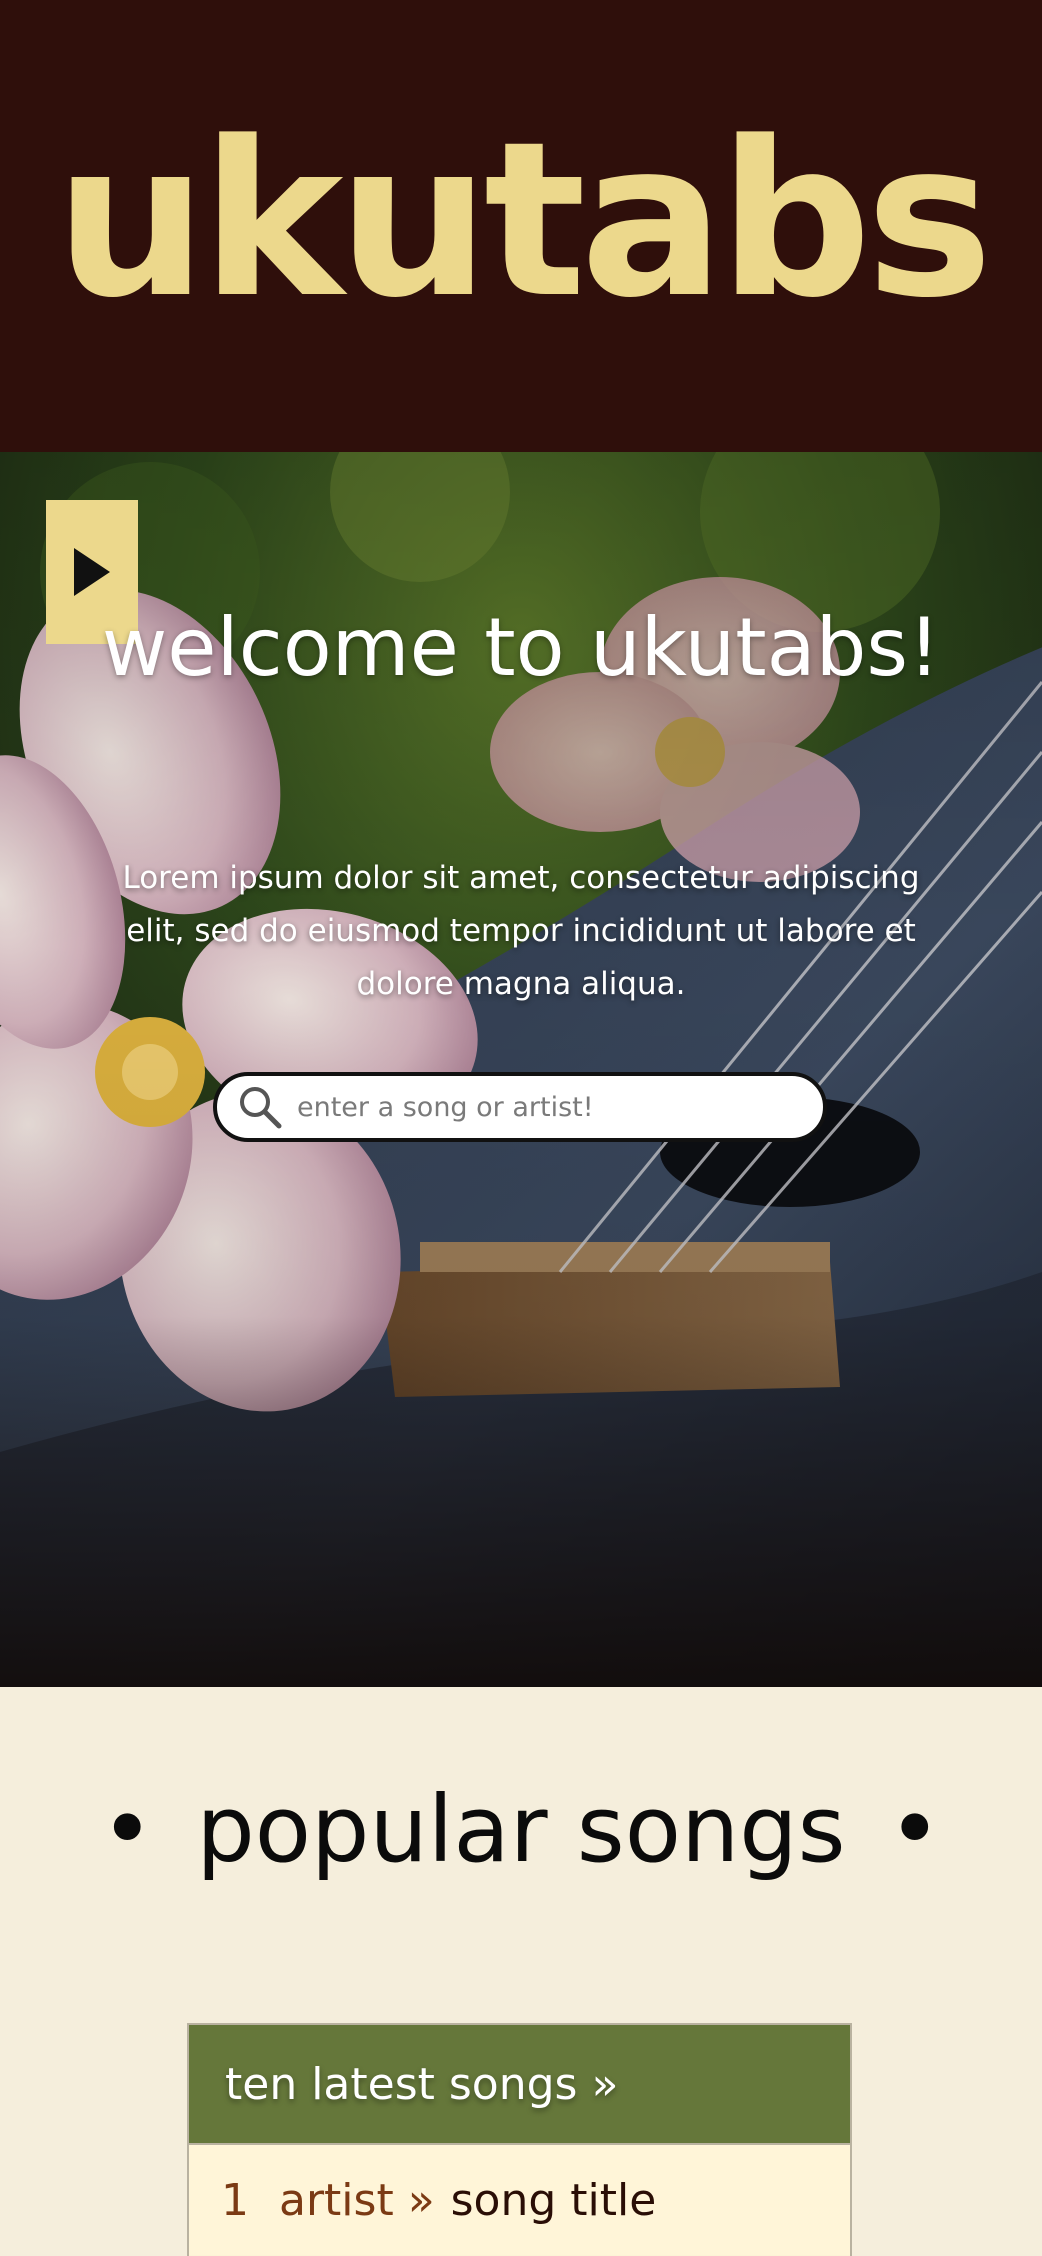 This screenshot has width=1042, height=2256. Describe the element at coordinates (521, 647) in the screenshot. I see `hero-title: welcome to ukutabs!` at that location.